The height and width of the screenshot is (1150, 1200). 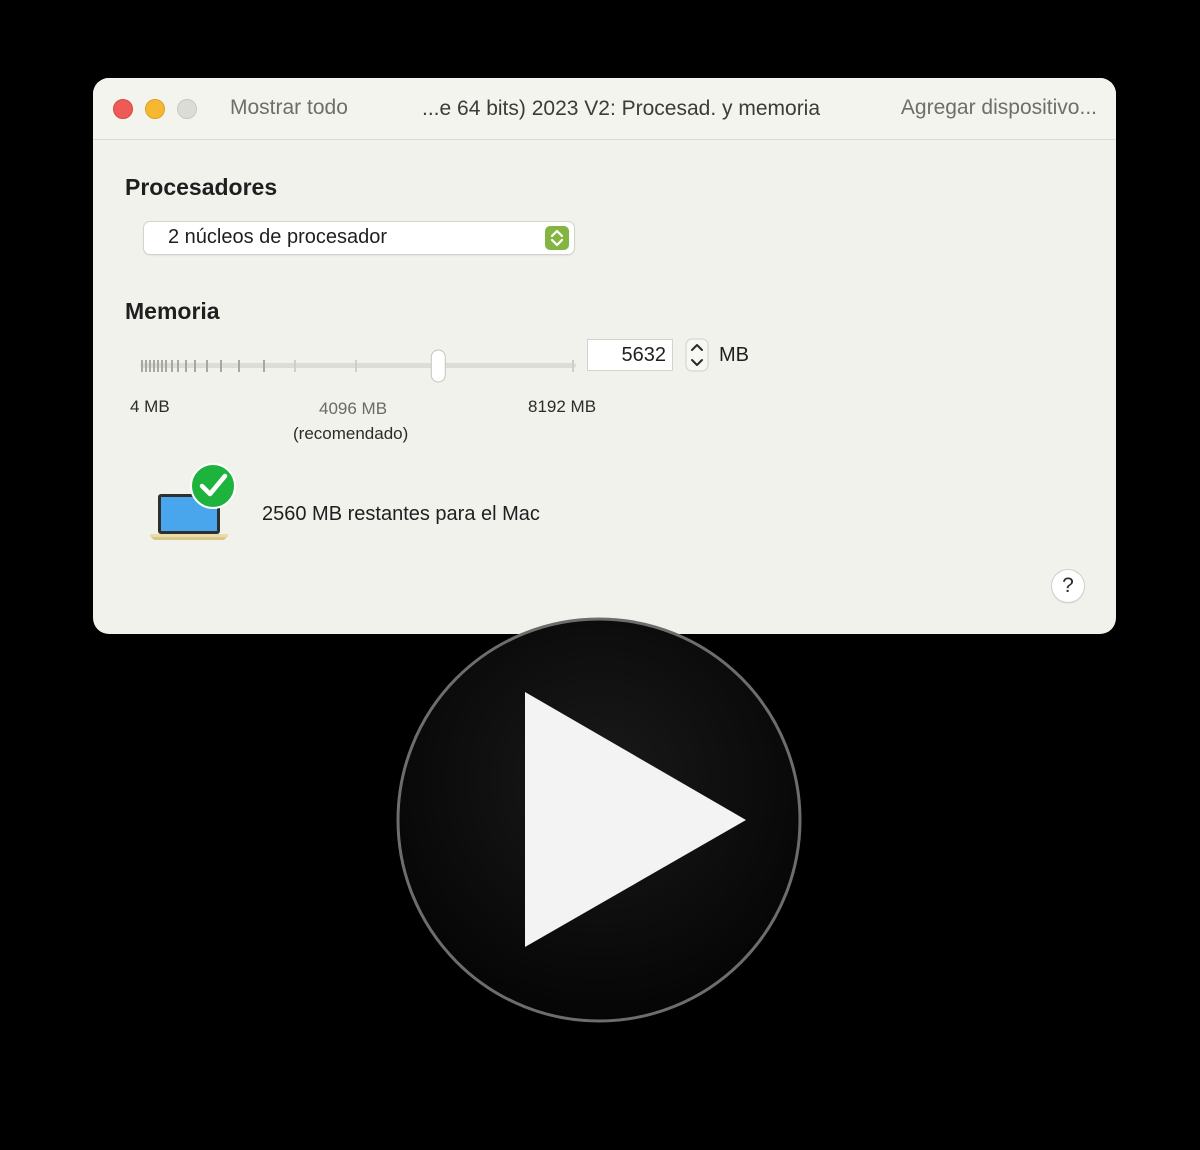 What do you see at coordinates (351, 433) in the screenshot?
I see `memory-recommended-note: (recomendado)` at bounding box center [351, 433].